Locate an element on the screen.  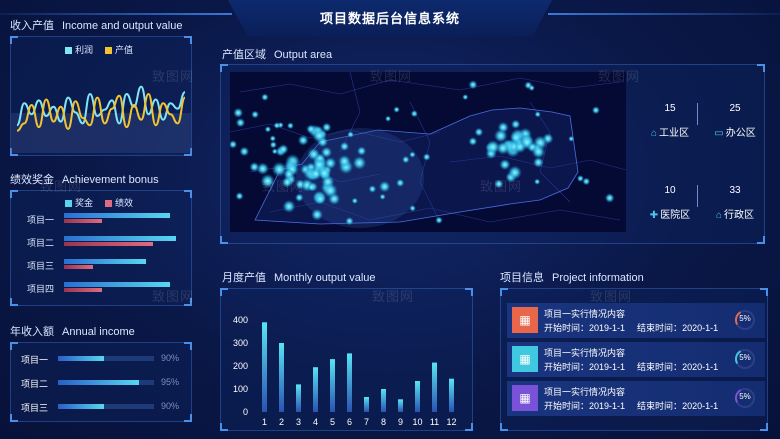
income-output-title: 收入产值 Income and output value is located at coordinates (96, 25).